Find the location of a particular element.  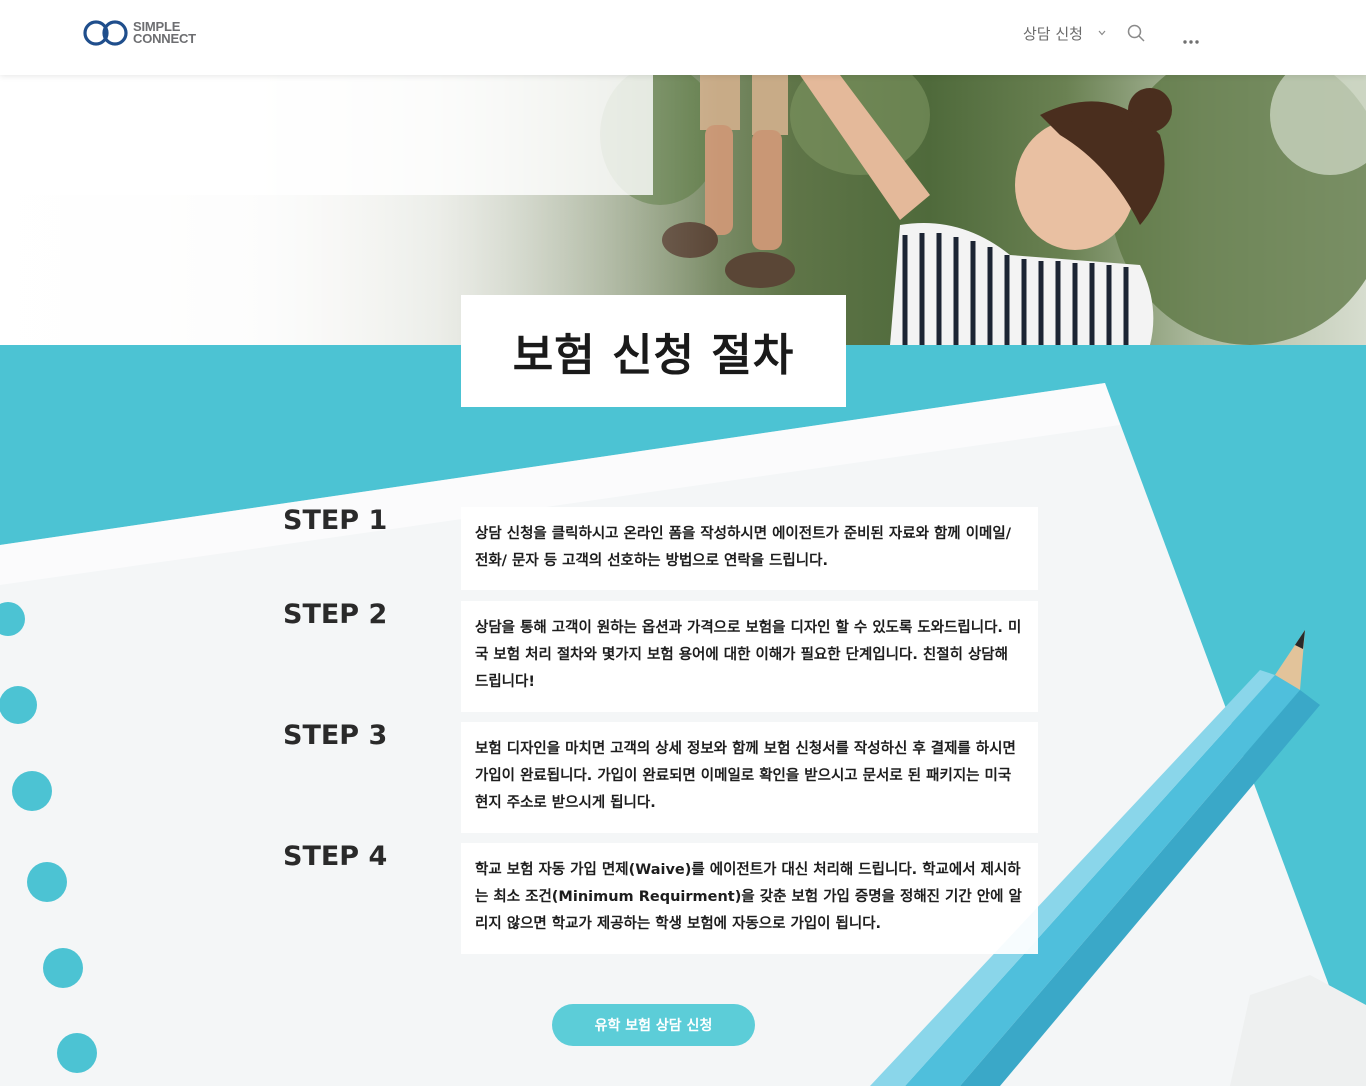

search-icon is located at coordinates (1136, 33).